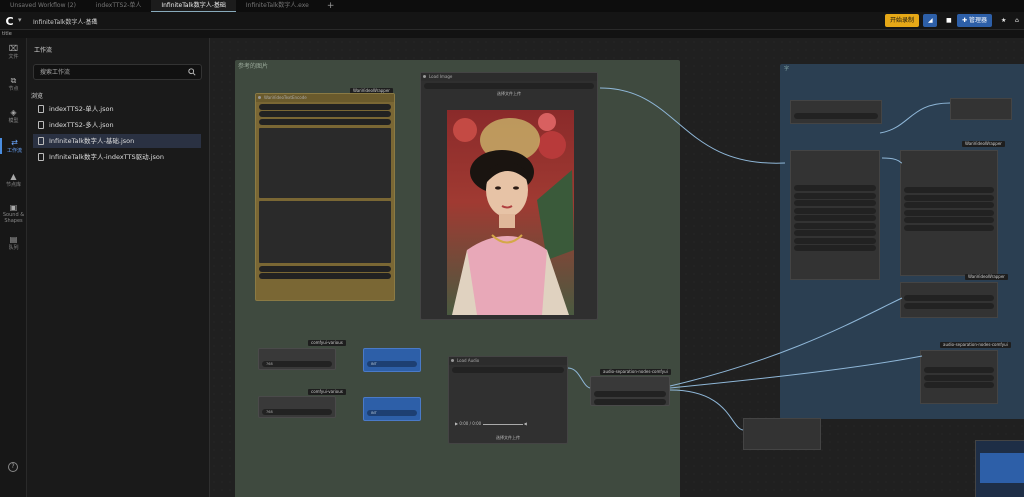 The width and height of the screenshot is (1024, 497). I want to click on sub-bar: title, so click(512, 34).